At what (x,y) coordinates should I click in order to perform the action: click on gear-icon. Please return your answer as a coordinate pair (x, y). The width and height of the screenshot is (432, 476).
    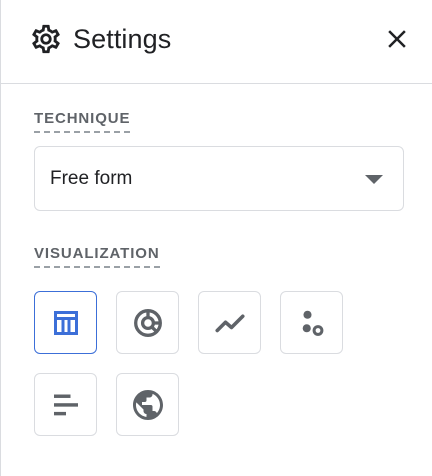
    Looking at the image, I should click on (46, 39).